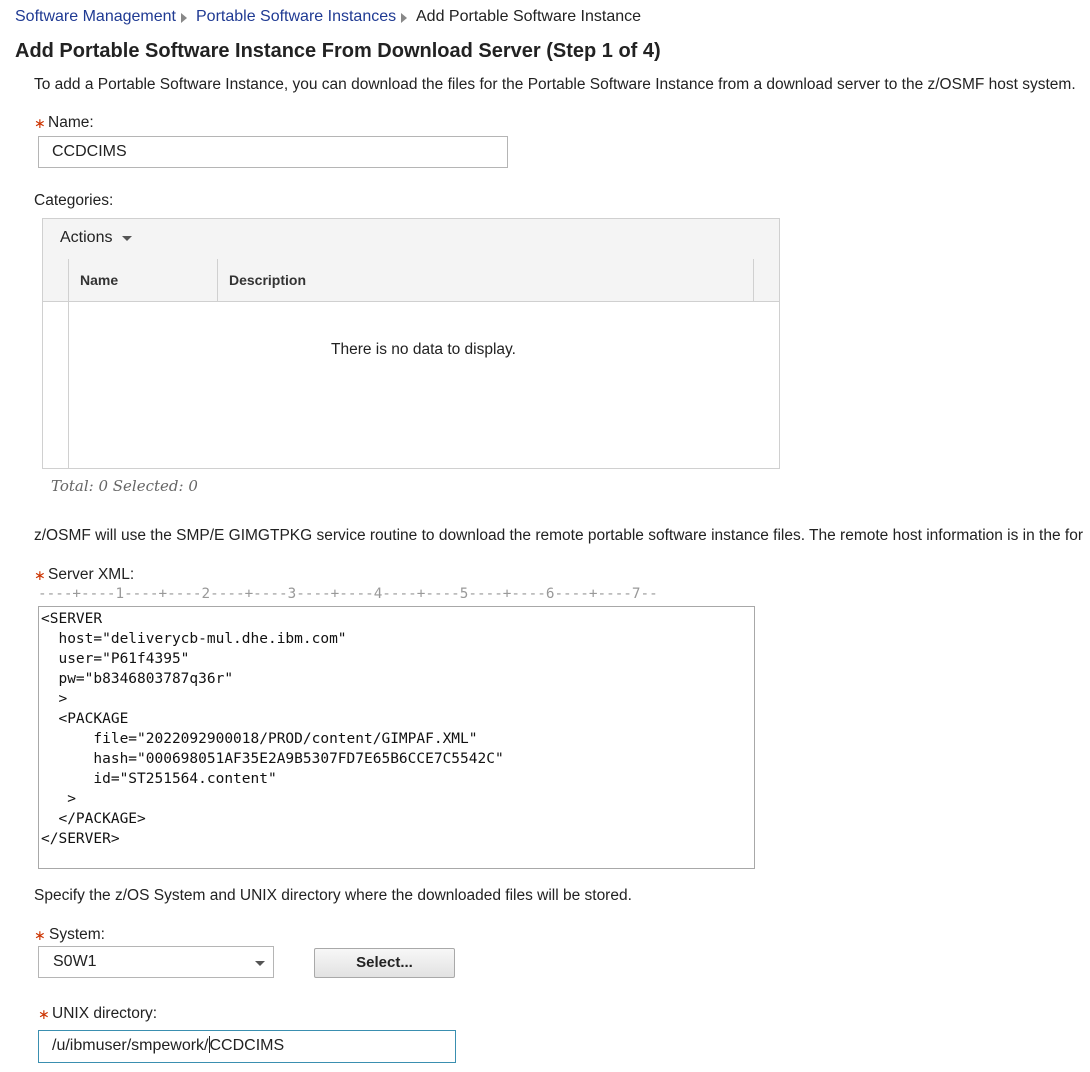 This screenshot has width=1090, height=1072. Describe the element at coordinates (93, 719) in the screenshot. I see `xml-line: <PACKAGE` at that location.